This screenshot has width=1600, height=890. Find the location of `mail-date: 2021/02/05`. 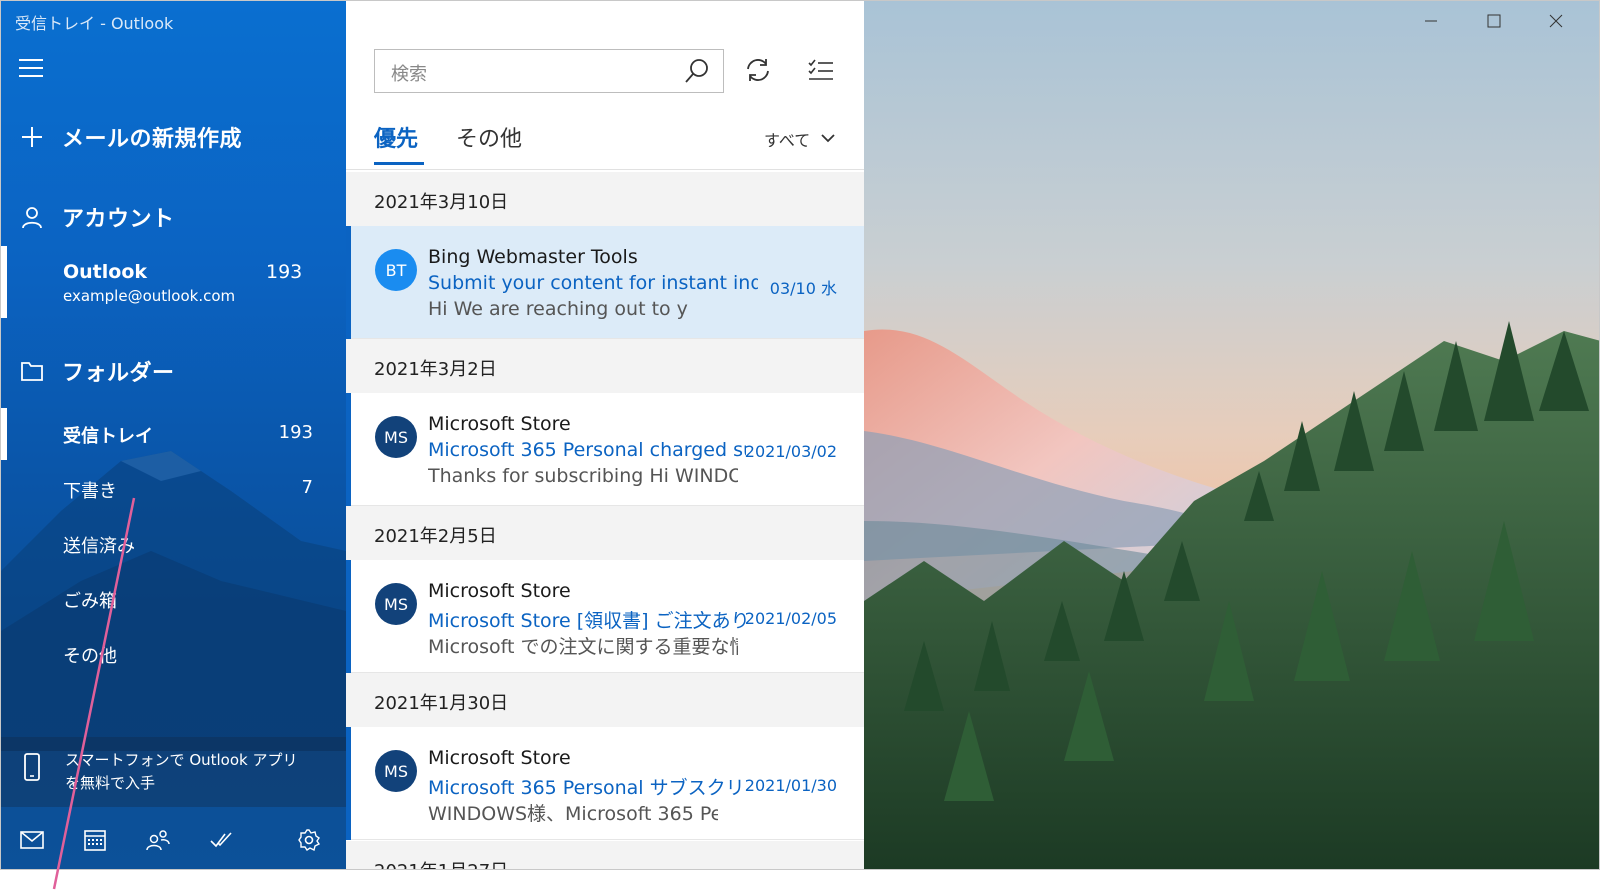

mail-date: 2021/02/05 is located at coordinates (790, 618).